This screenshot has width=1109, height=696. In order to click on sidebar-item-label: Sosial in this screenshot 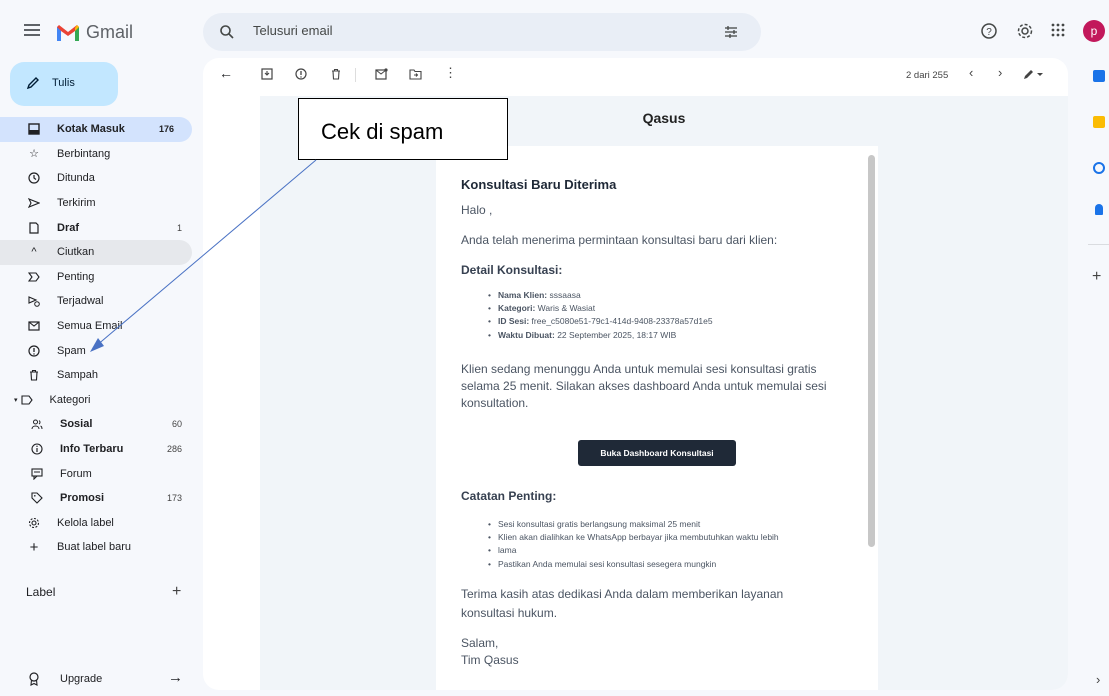, I will do `click(76, 424)`.